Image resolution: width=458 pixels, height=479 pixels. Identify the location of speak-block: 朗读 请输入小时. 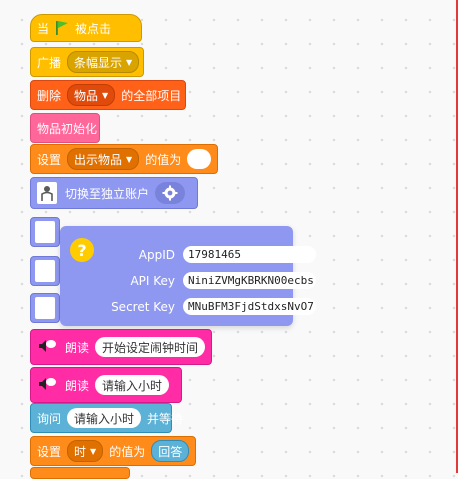
(106, 385).